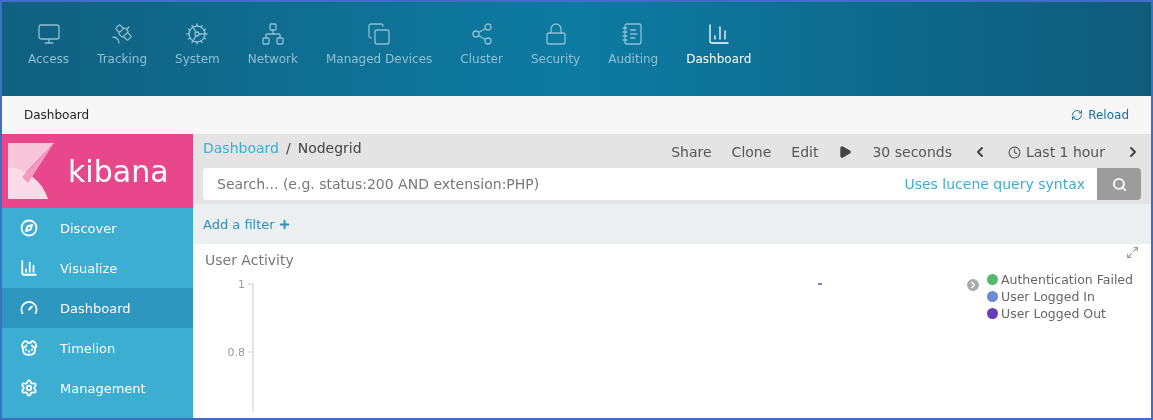 The height and width of the screenshot is (420, 1153). I want to click on top-nav-tab: Tracking, so click(122, 59).